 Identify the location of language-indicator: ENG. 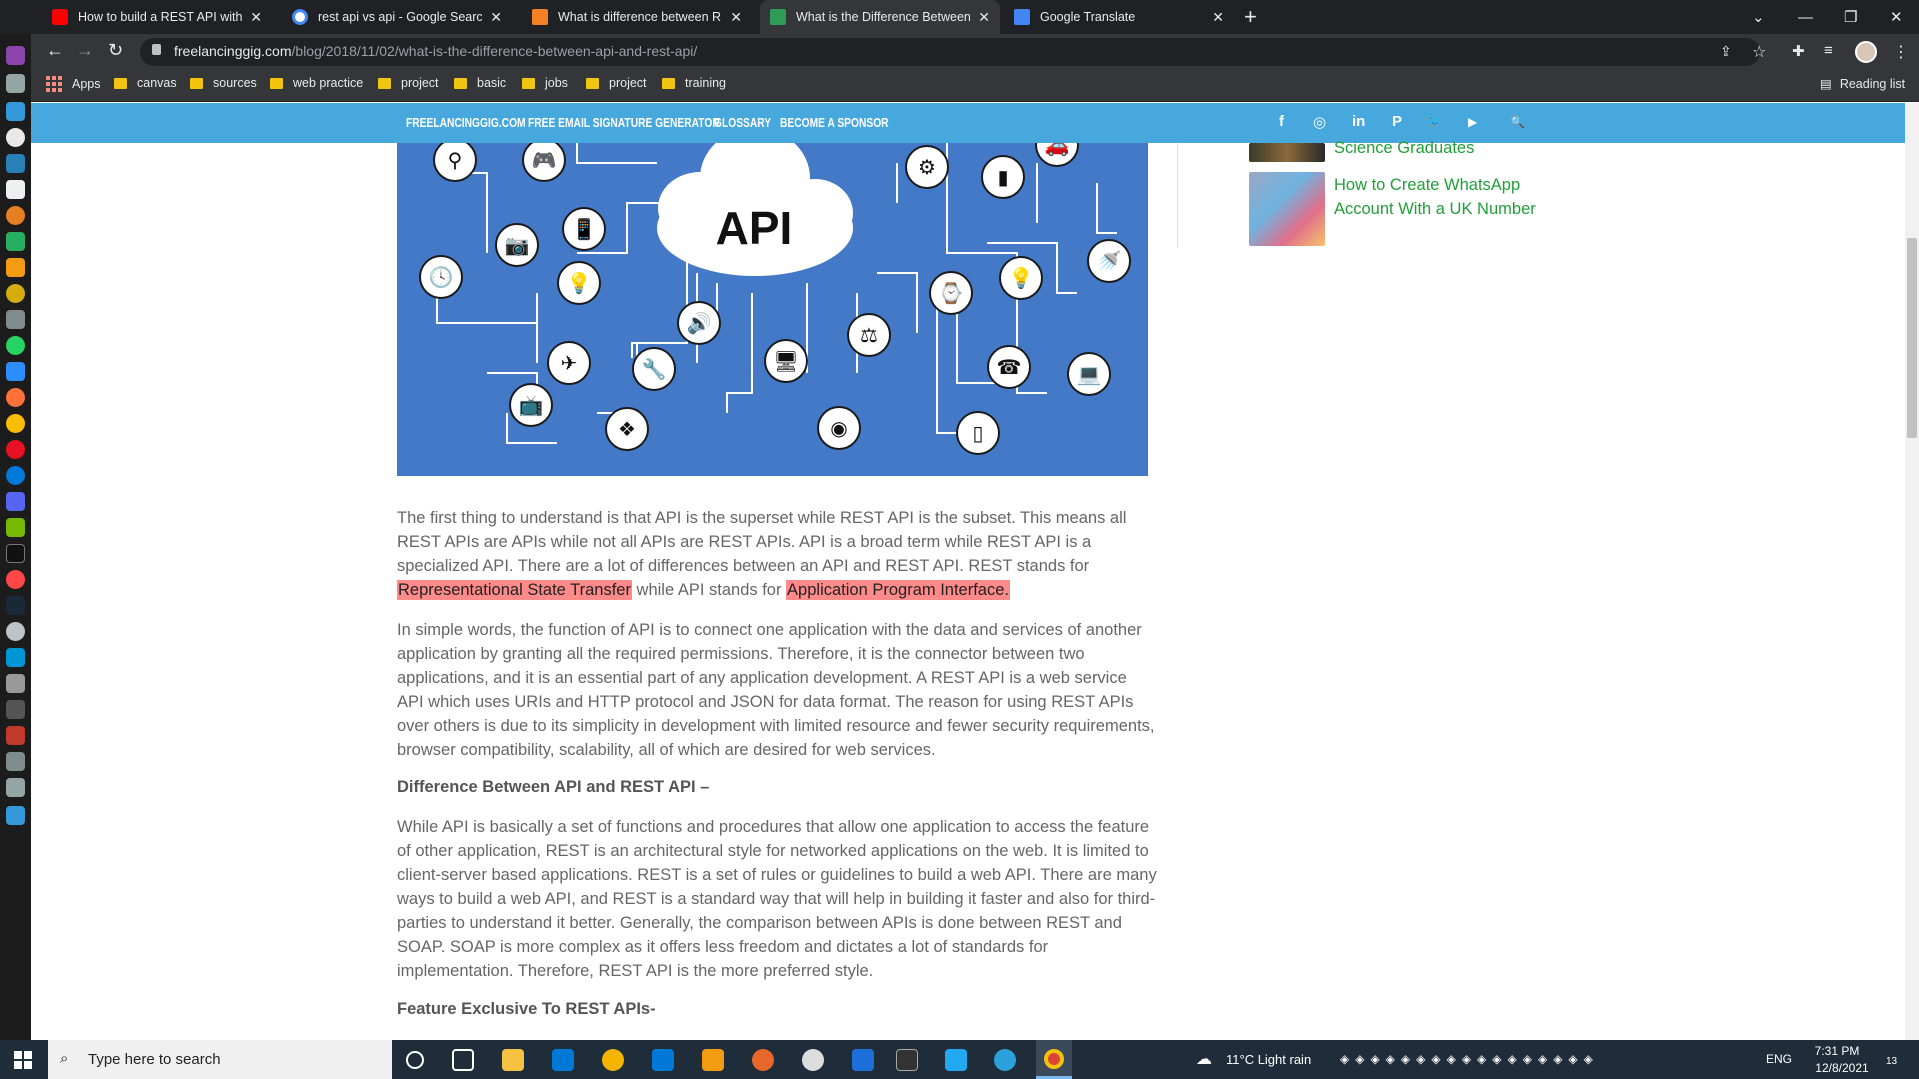
(1779, 1059).